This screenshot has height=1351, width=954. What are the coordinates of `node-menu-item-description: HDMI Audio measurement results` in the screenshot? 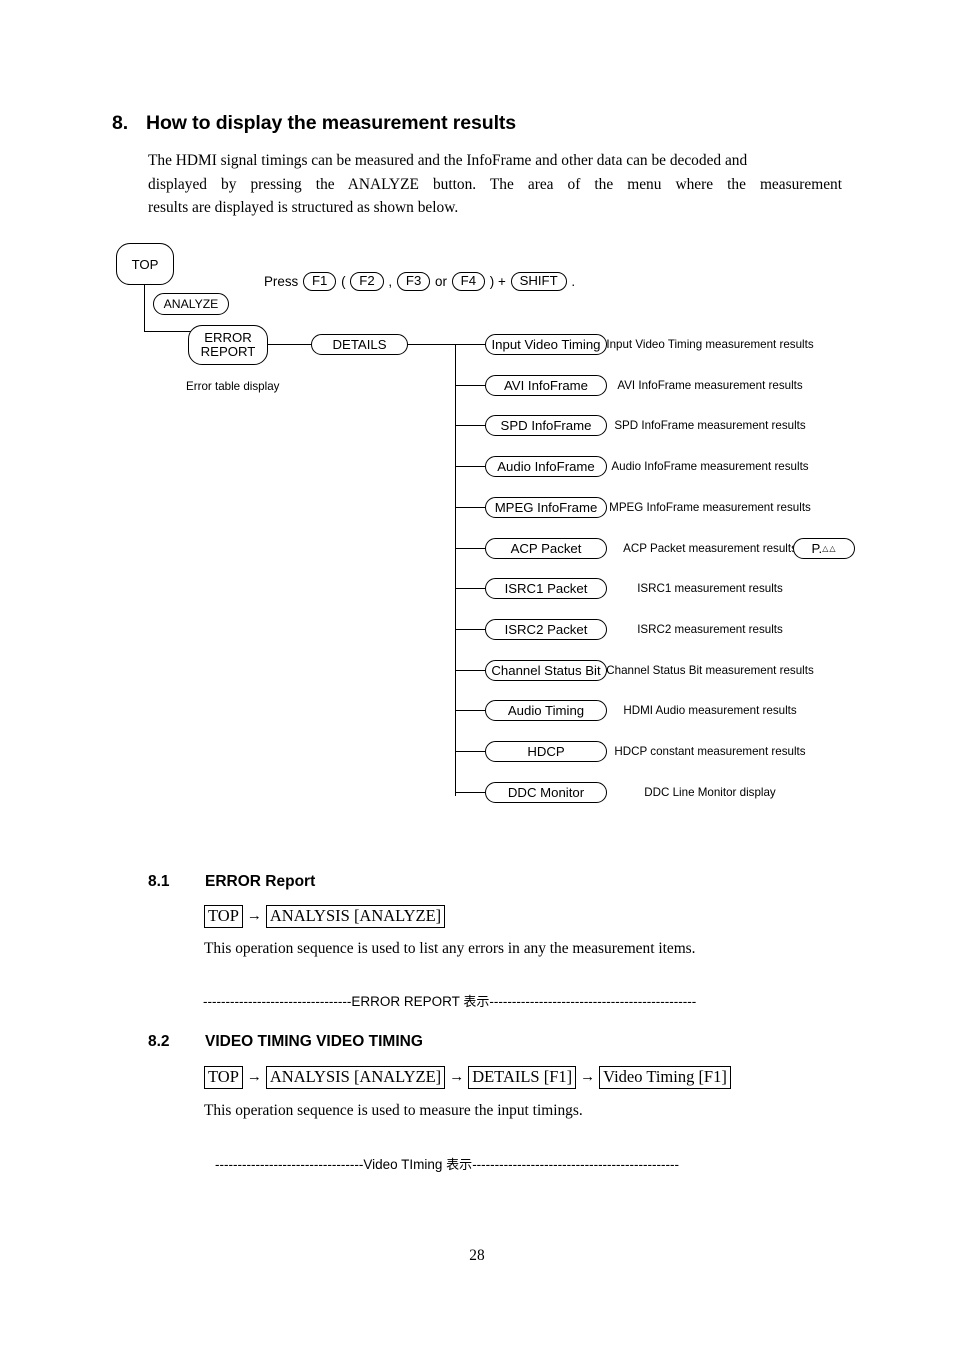 It's located at (710, 710).